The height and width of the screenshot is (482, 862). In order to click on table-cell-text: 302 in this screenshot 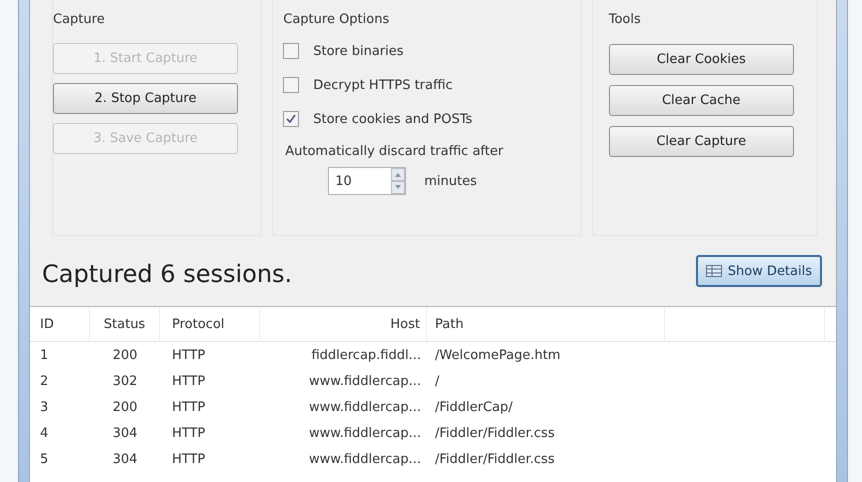, I will do `click(125, 381)`.